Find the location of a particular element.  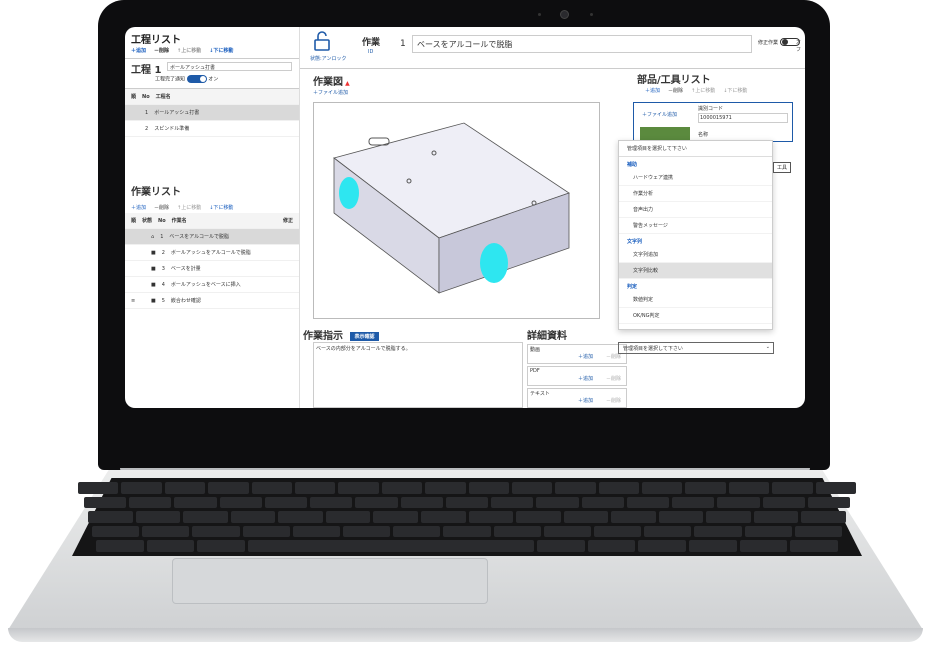

process-name-input: ボールアッシュ打書 is located at coordinates (229, 66).